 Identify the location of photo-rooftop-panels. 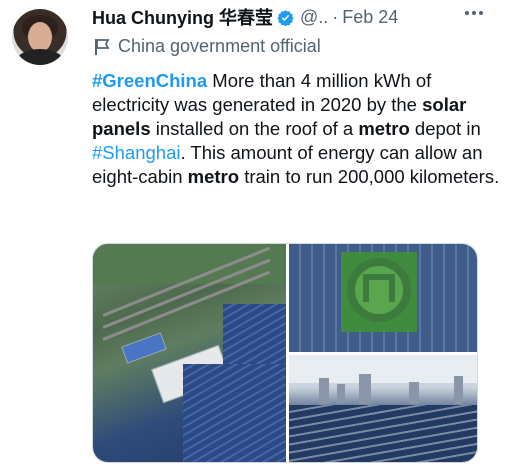
(383, 408).